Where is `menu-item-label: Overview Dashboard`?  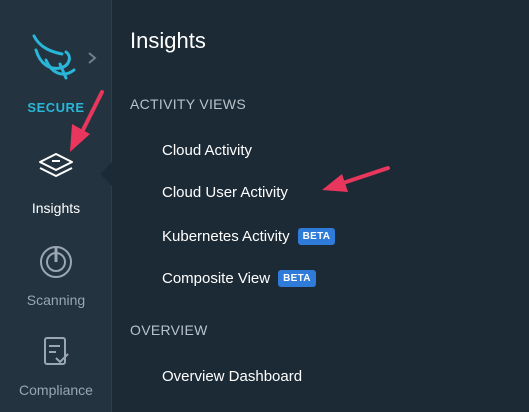 menu-item-label: Overview Dashboard is located at coordinates (232, 376).